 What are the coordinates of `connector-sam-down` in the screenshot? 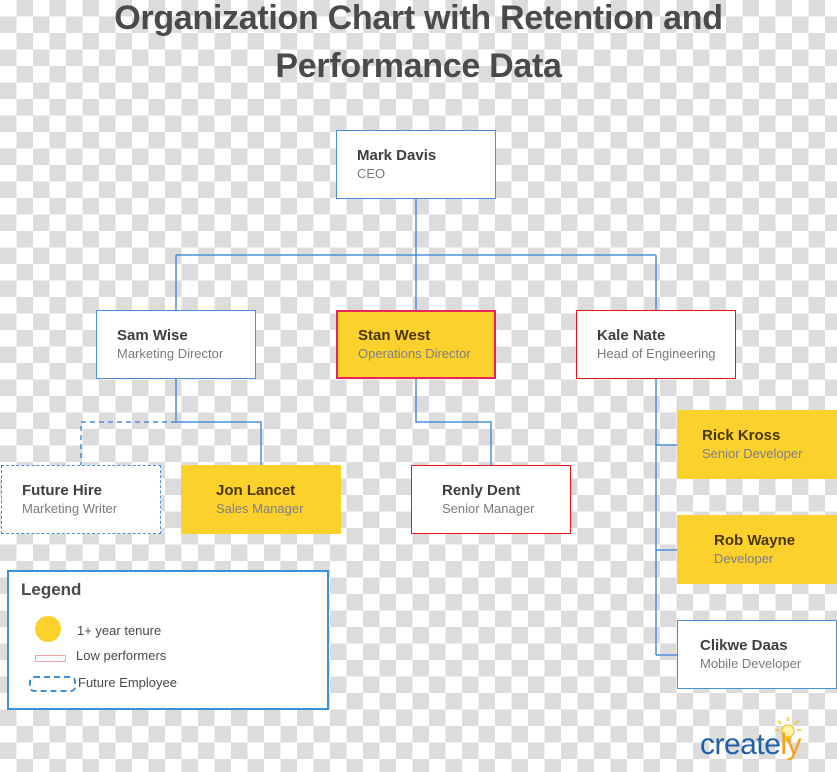 It's located at (218, 421).